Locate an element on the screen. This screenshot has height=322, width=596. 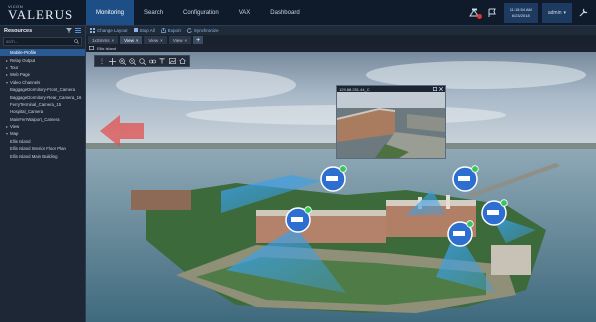
tree-item-map-entry: Ellis Island Interior Floor Plan is located at coordinates (42, 148).